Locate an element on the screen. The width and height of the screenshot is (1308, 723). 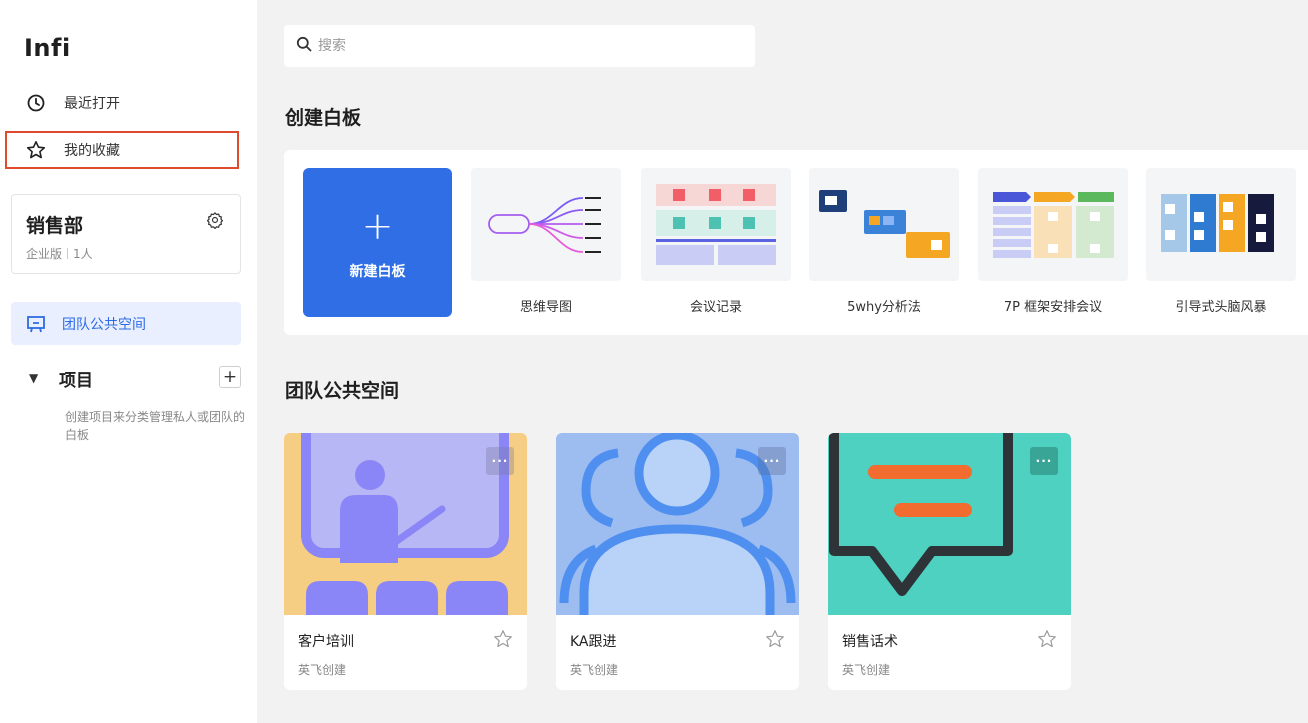
template-label: 思维导图 is located at coordinates (545, 307).